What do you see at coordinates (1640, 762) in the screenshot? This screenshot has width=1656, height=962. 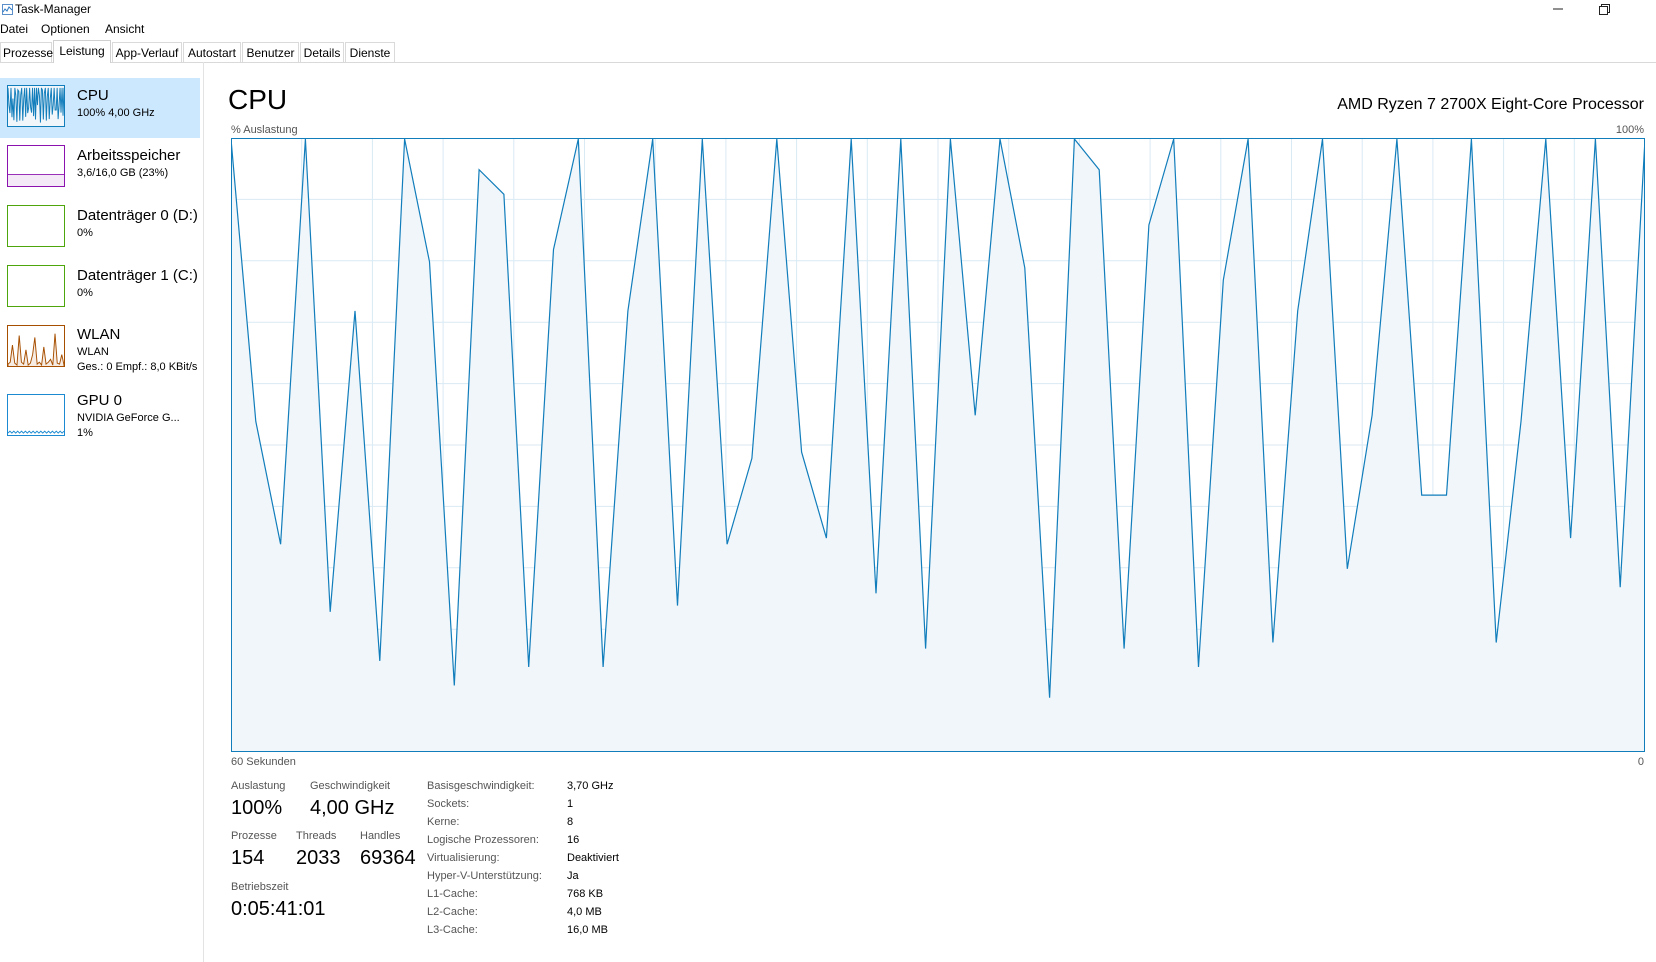 I see `x-axis-right-label: 0` at bounding box center [1640, 762].